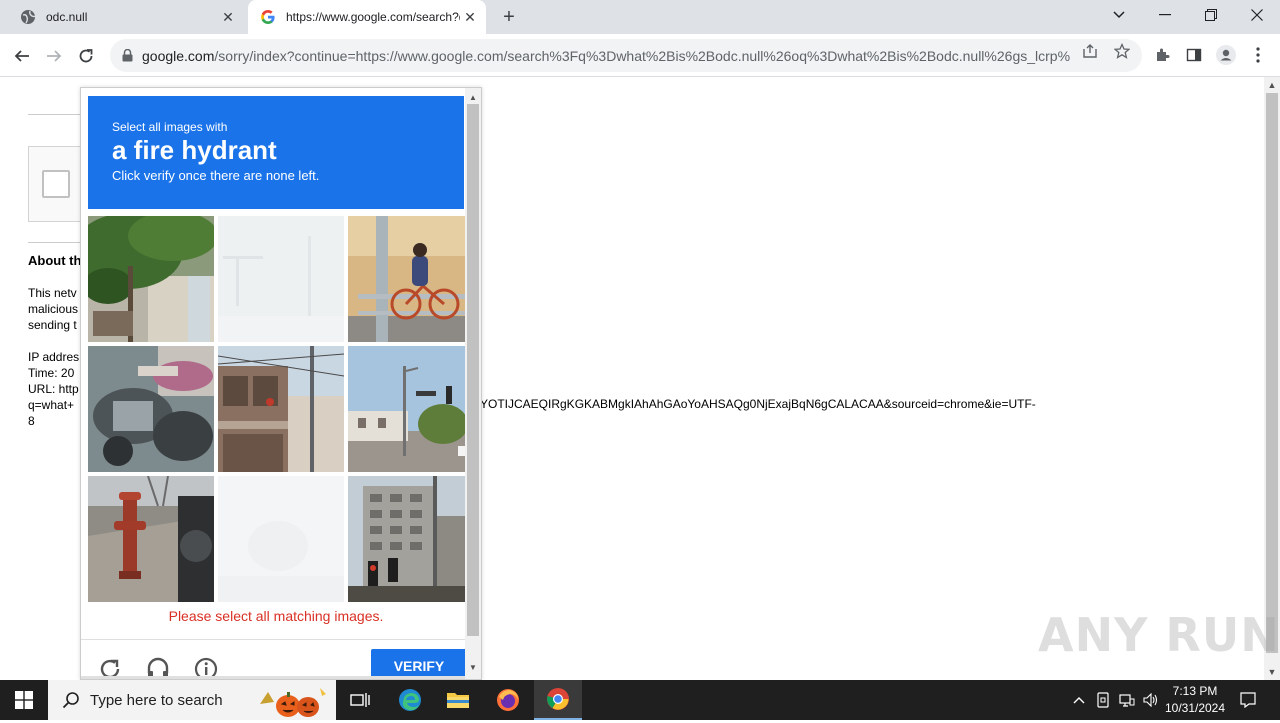 The height and width of the screenshot is (723, 1280). Describe the element at coordinates (411, 279) in the screenshot. I see `tile-cyclist-pole` at that location.